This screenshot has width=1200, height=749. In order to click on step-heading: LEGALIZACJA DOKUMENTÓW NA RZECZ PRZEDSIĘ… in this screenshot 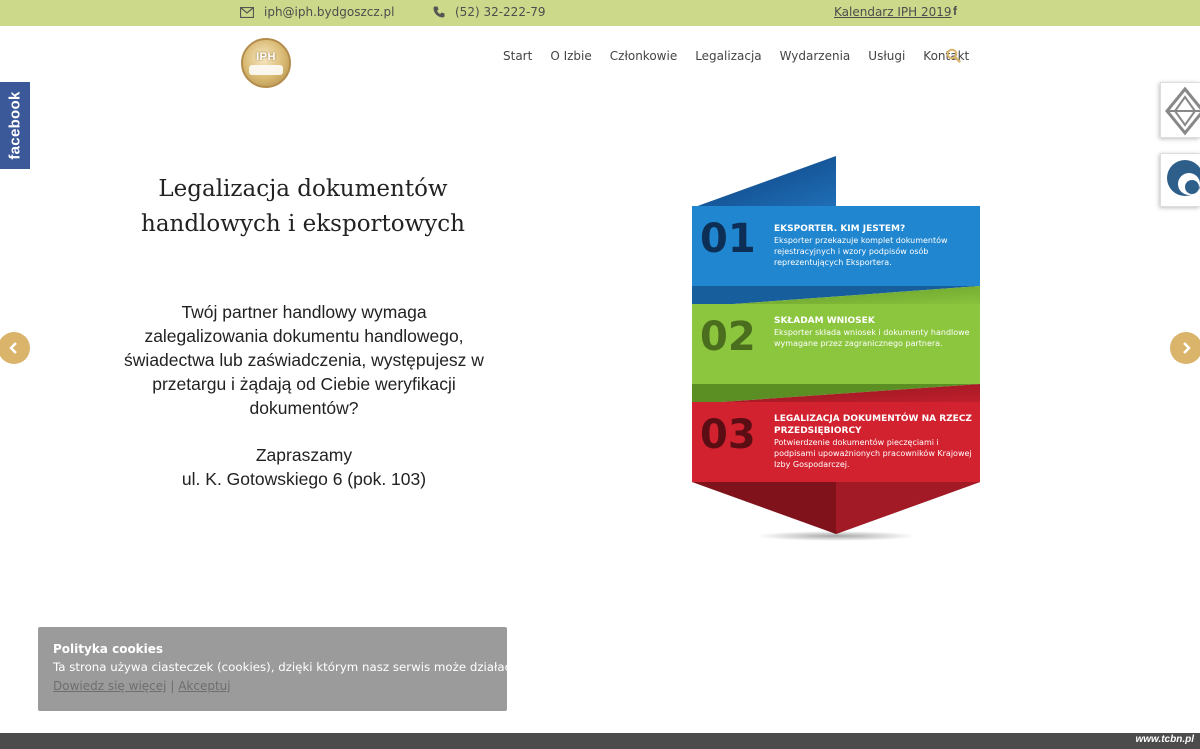, I will do `click(873, 425)`.